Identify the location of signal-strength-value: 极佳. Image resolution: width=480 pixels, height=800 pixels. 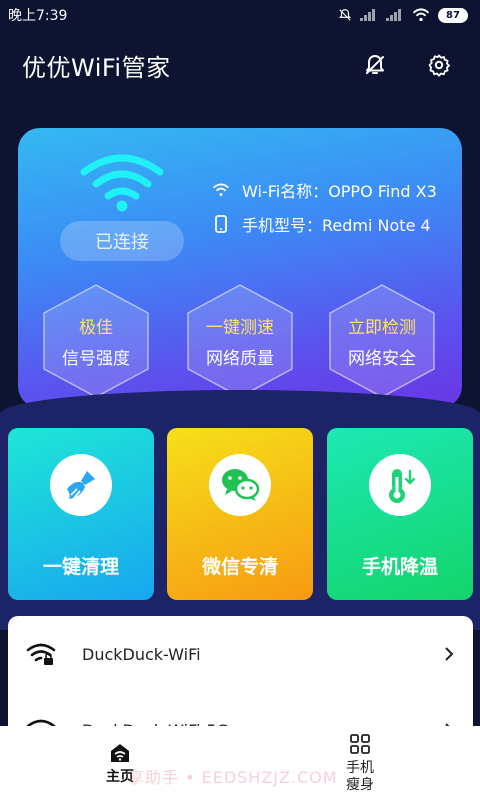
(96, 328).